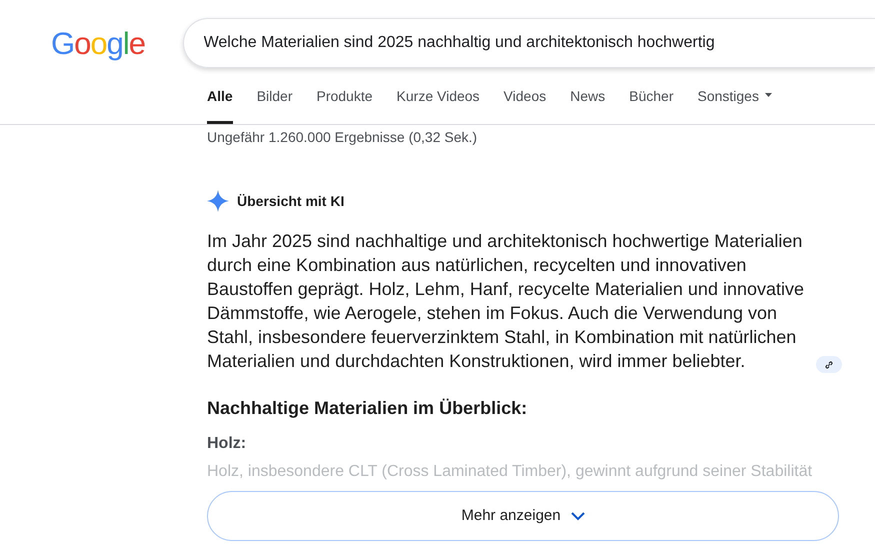 The height and width of the screenshot is (556, 875). I want to click on faded-detail-text: Holz, insbesondere CLT (Cross Laminated Timber), gewinnt aufgrund seiner Stabilität, so click(510, 472).